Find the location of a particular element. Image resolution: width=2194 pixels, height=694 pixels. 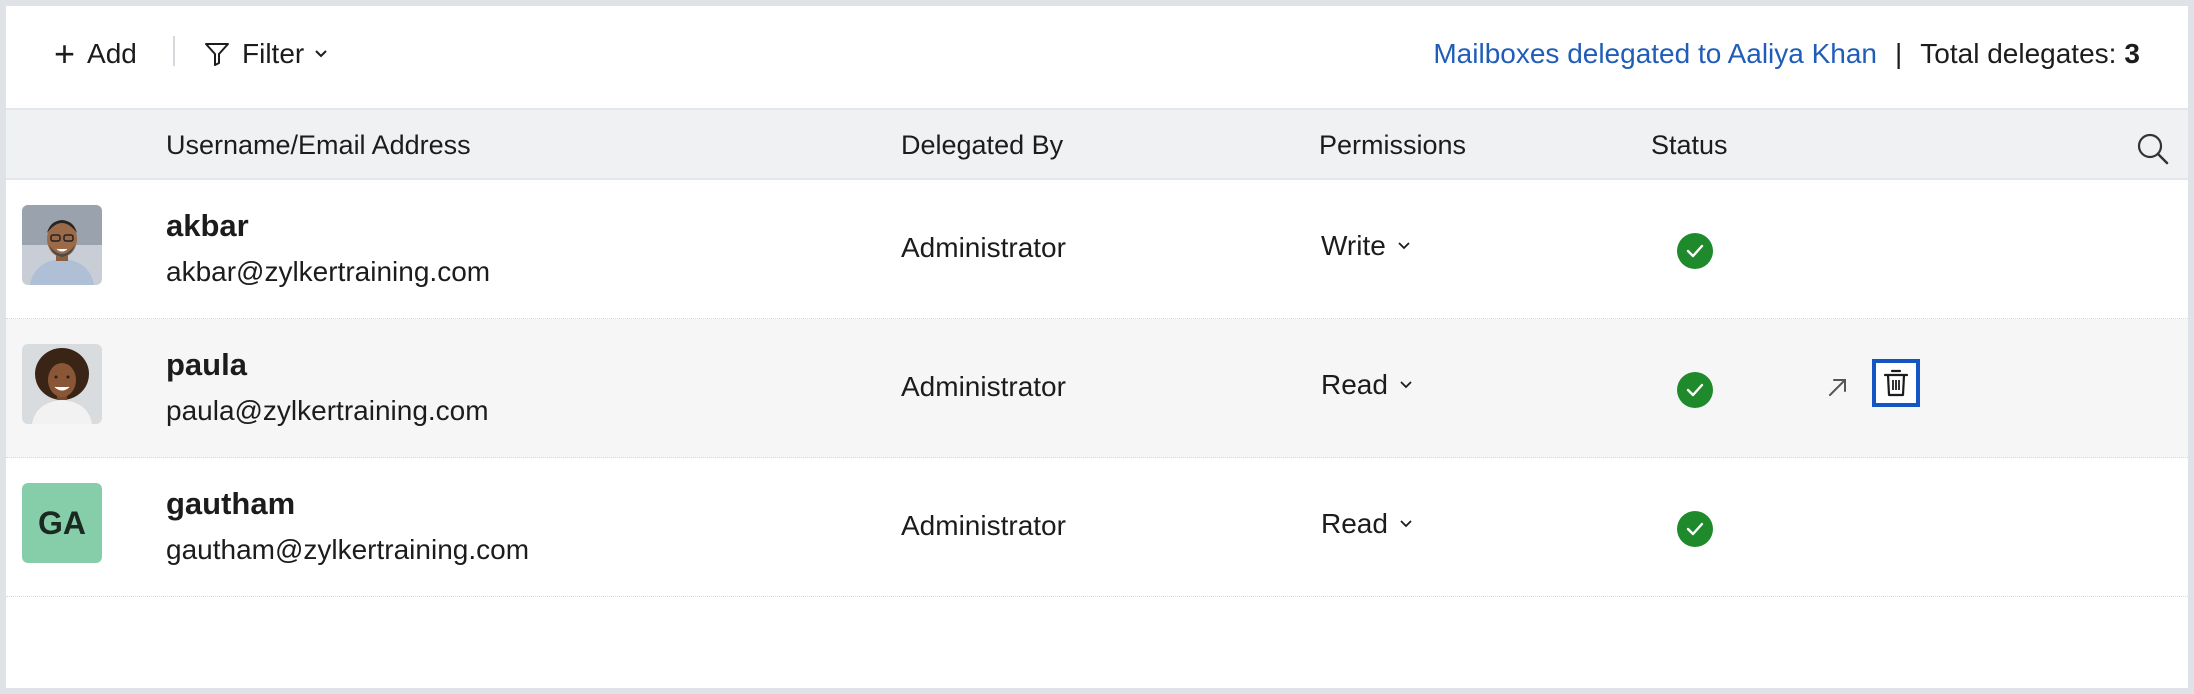

filter-button: Filter is located at coordinates (272, 54).